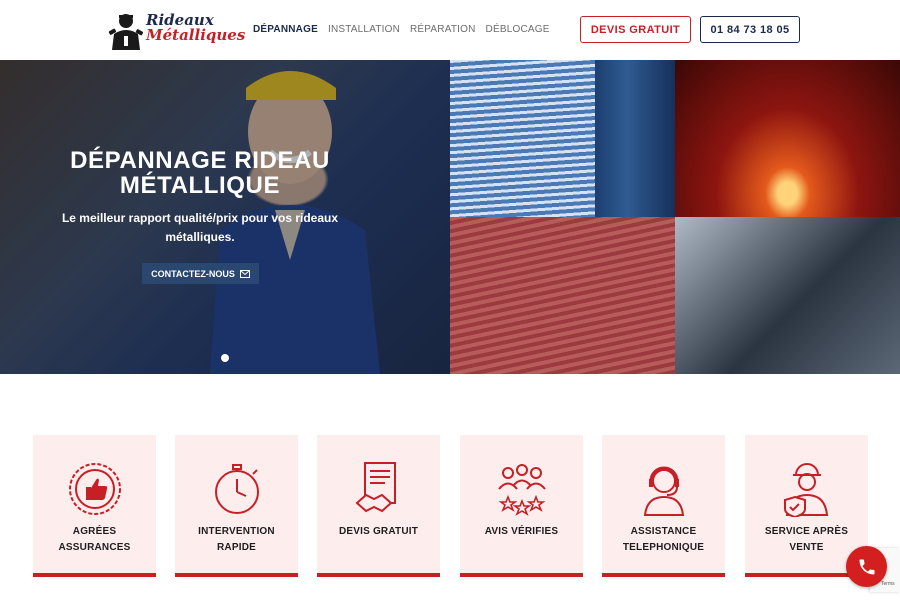 The width and height of the screenshot is (900, 600). What do you see at coordinates (522, 490) in the screenshot?
I see `people-stars-icon` at bounding box center [522, 490].